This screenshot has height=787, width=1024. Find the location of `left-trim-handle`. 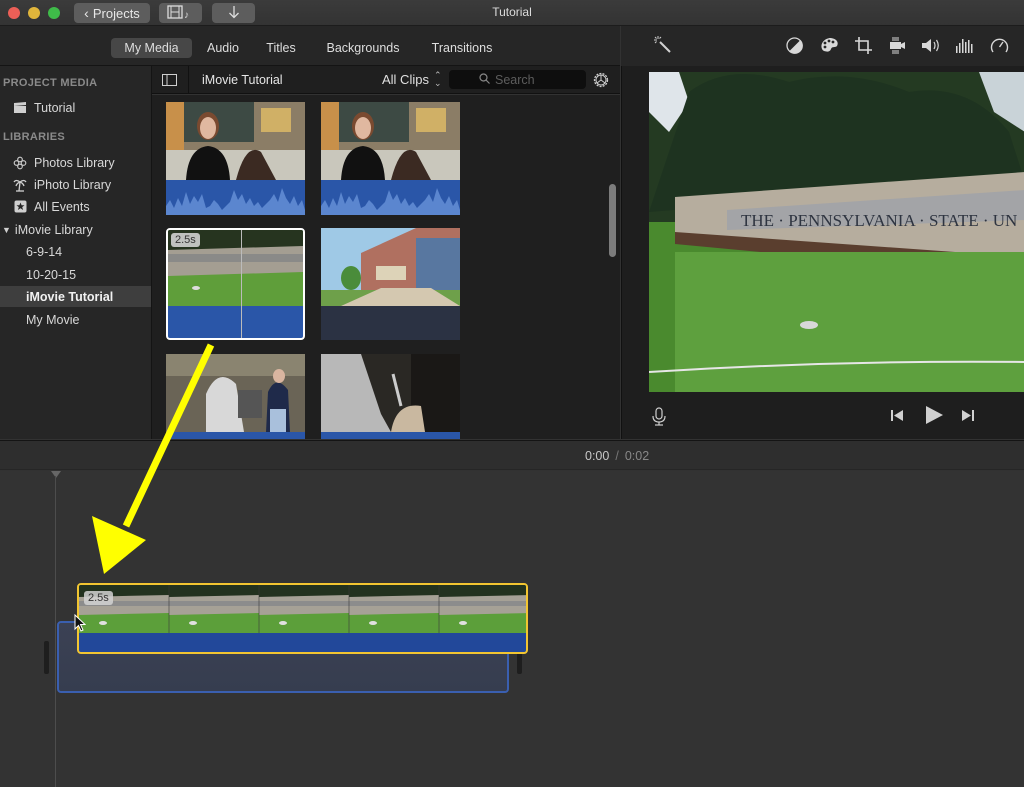

left-trim-handle is located at coordinates (46, 657).